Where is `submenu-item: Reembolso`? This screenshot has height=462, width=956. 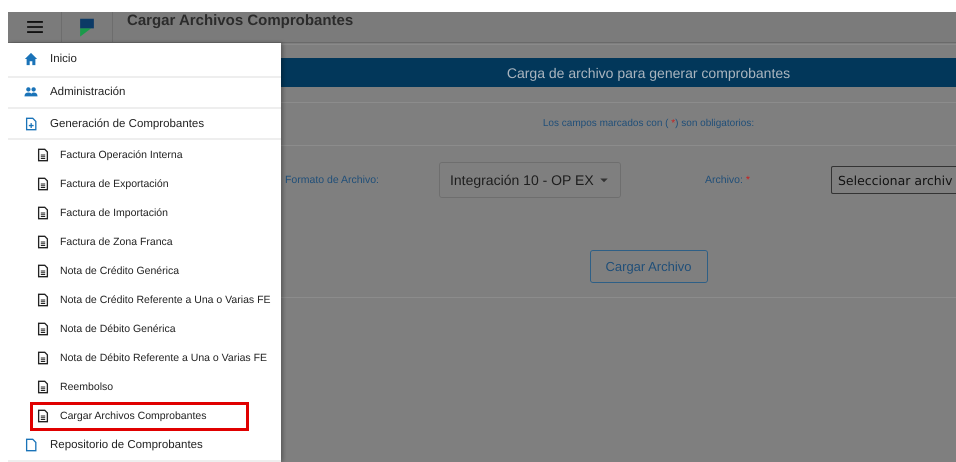 submenu-item: Reembolso is located at coordinates (144, 387).